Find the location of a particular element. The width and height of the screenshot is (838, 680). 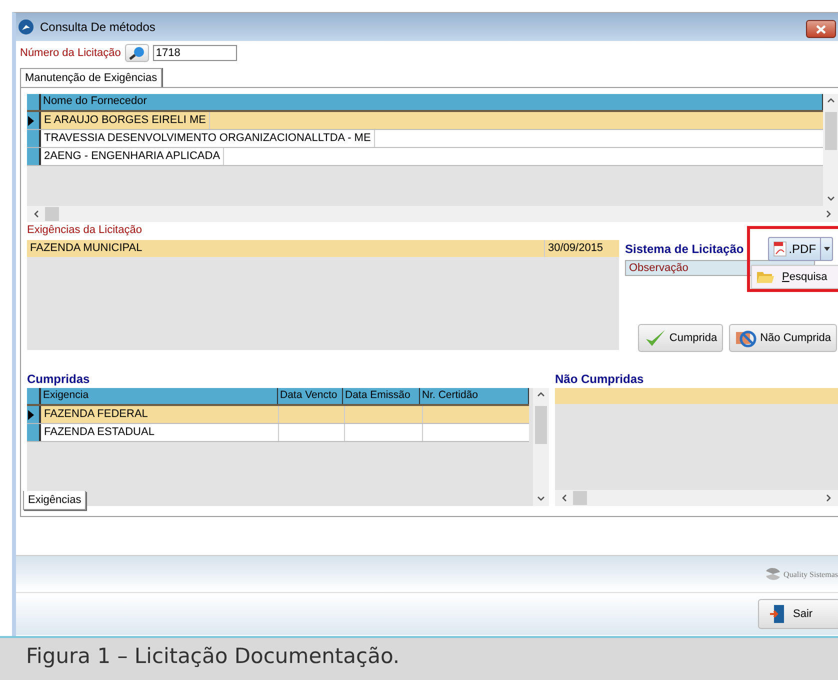

column-header: Exigencia is located at coordinates (159, 396).